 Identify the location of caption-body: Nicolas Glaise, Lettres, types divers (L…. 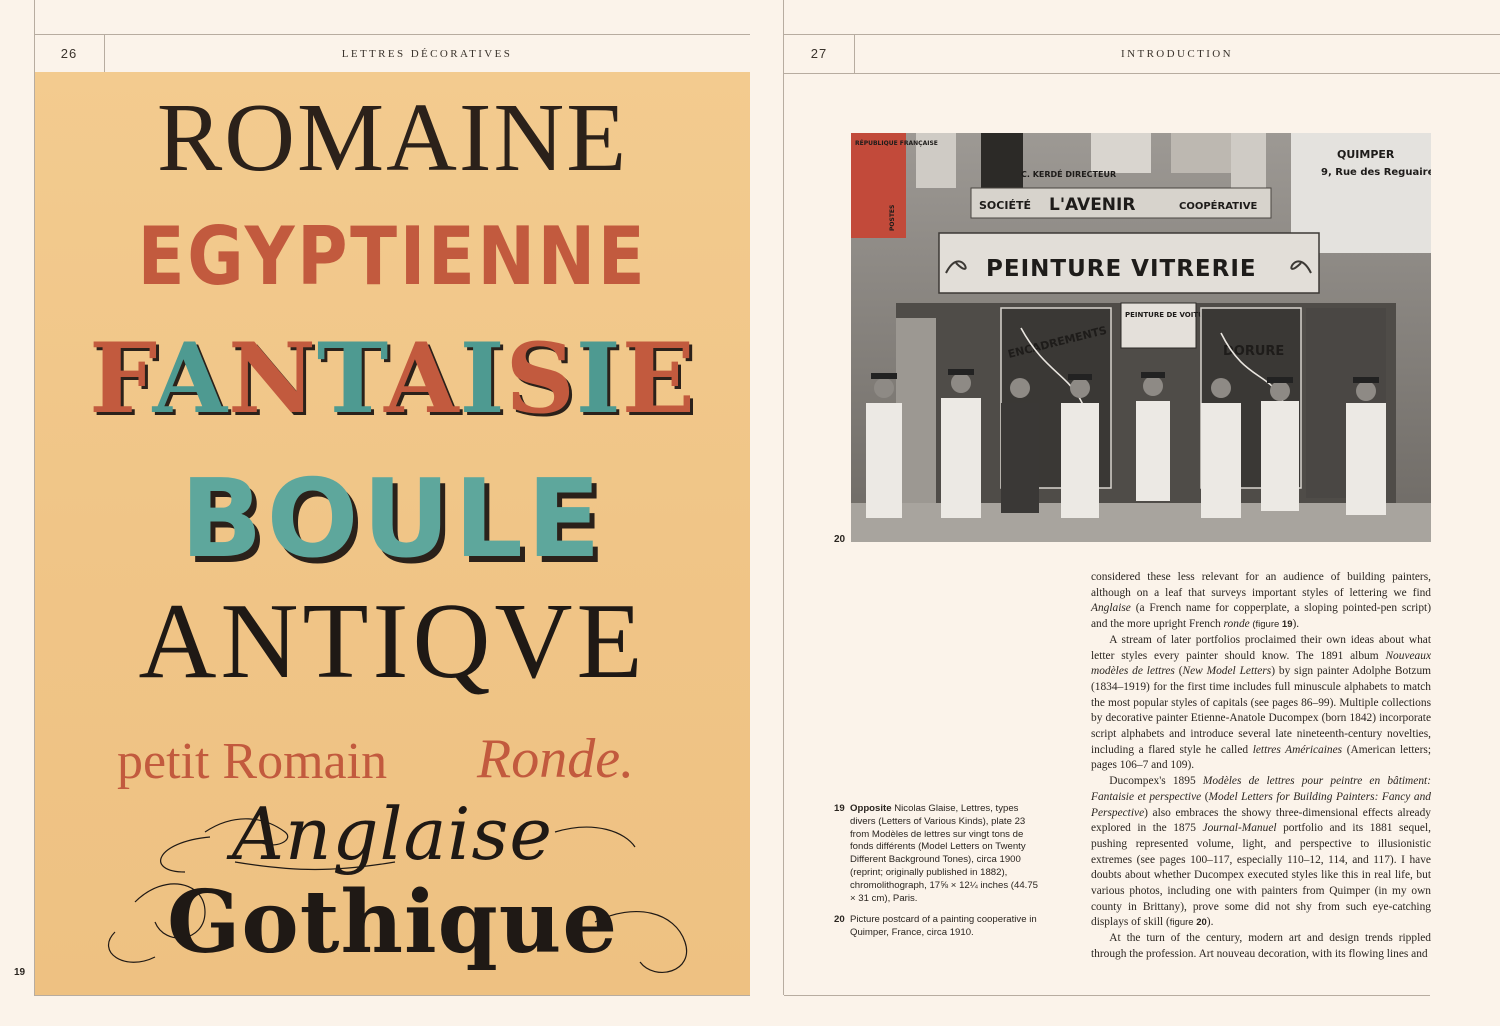
(944, 853).